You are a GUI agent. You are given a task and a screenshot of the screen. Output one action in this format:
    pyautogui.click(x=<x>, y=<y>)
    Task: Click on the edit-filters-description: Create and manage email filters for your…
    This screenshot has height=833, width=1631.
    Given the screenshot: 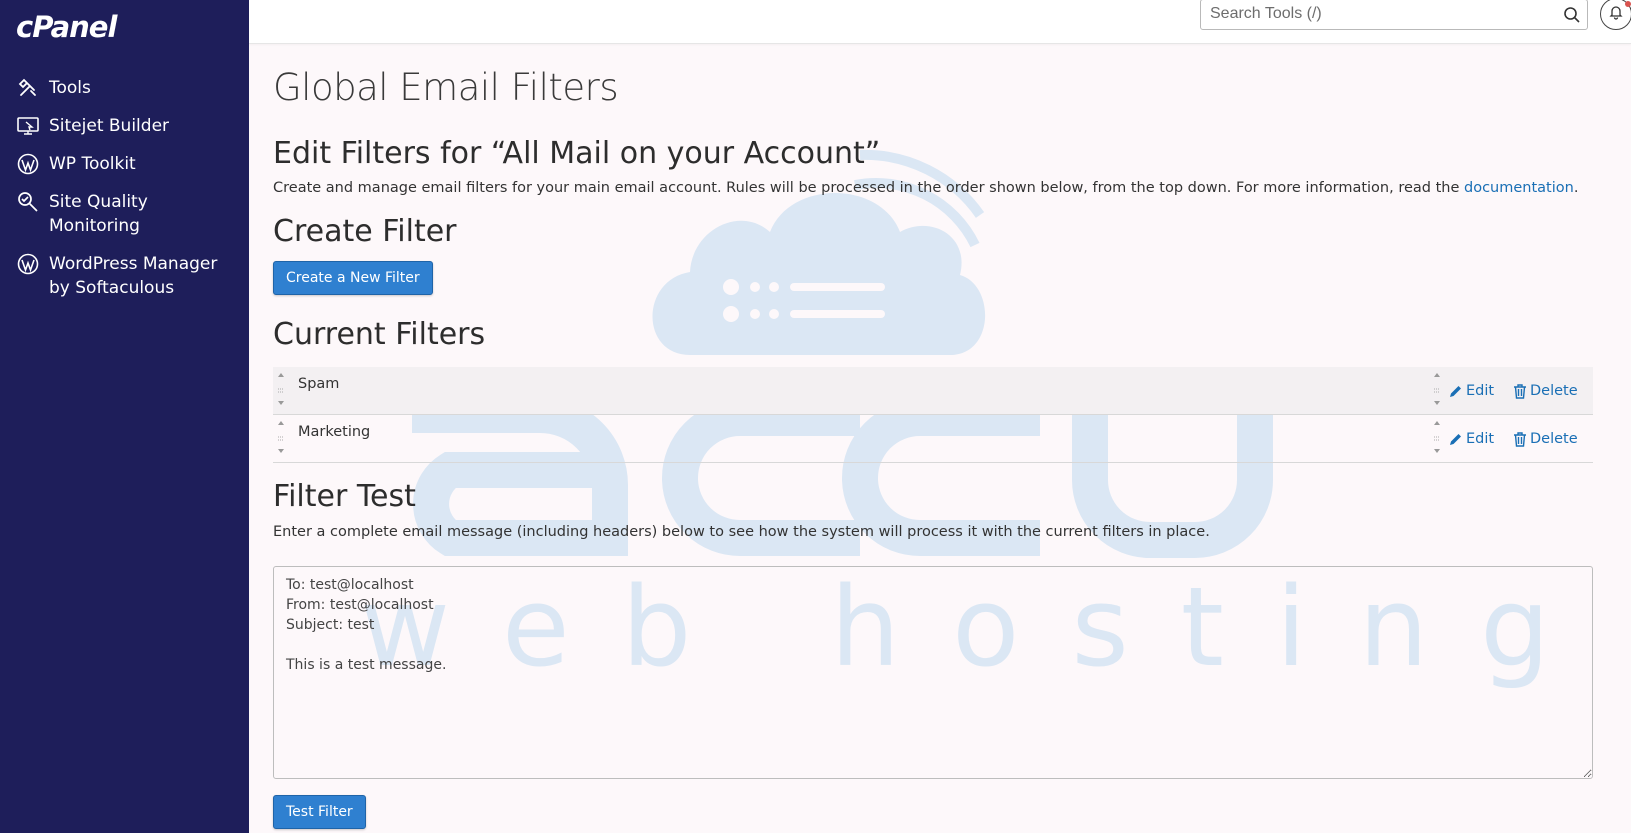 What is the action you would take?
    pyautogui.click(x=925, y=188)
    